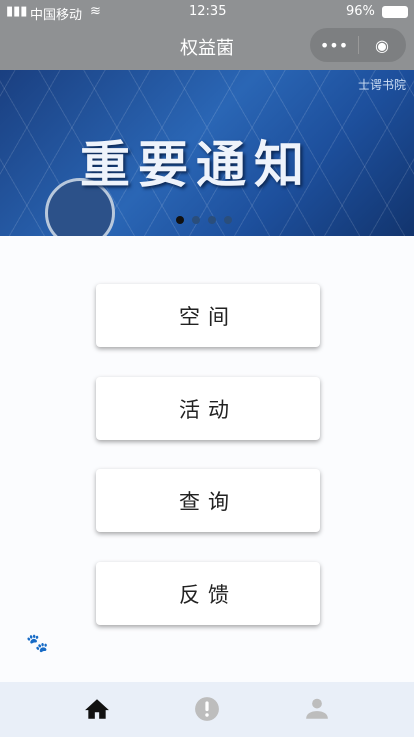  Describe the element at coordinates (37, 643) in the screenshot. I see `paw-icon: 🐾` at that location.